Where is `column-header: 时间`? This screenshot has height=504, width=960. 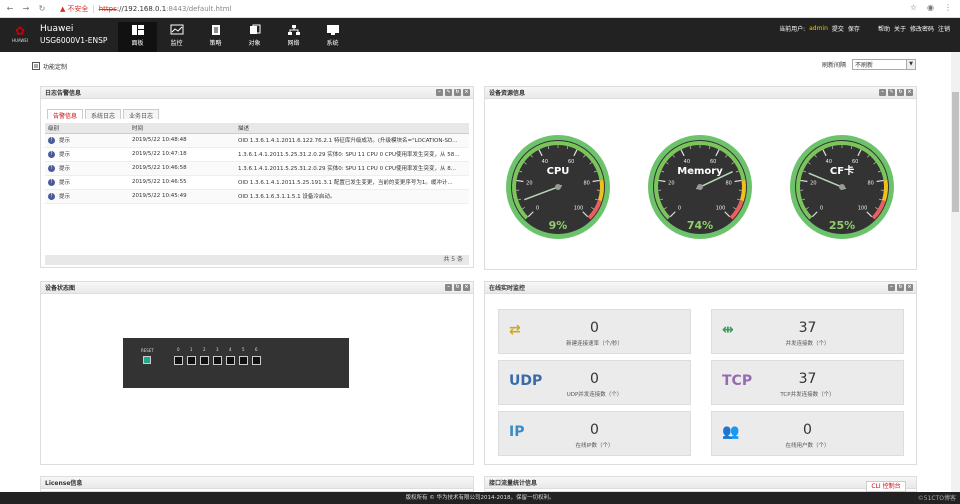 column-header: 时间 is located at coordinates (182, 128).